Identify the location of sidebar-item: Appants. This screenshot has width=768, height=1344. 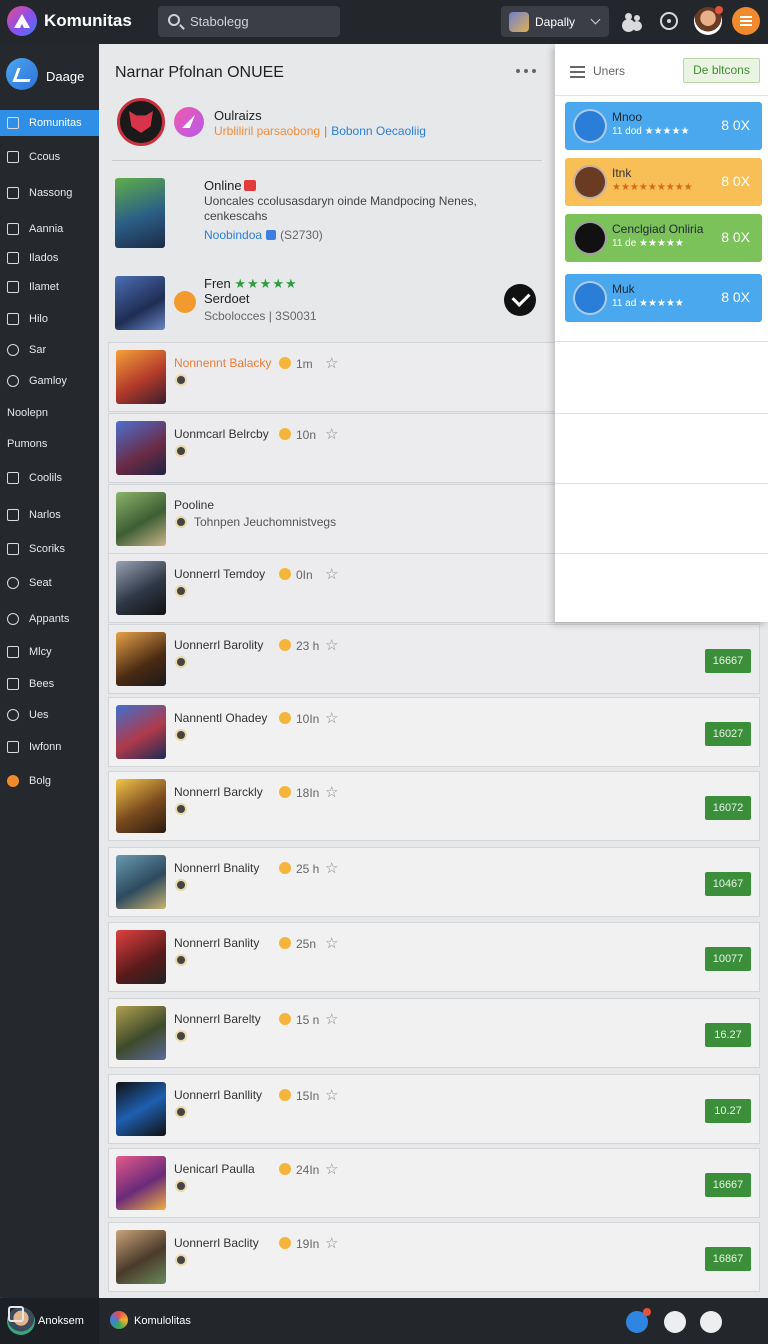
(49, 619).